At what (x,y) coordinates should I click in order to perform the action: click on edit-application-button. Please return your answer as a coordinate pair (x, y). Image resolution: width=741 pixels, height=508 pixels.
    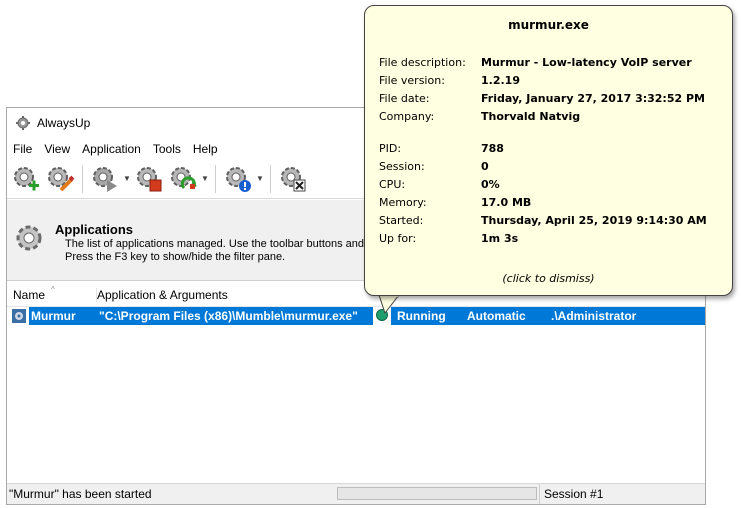
    Looking at the image, I should click on (60, 179).